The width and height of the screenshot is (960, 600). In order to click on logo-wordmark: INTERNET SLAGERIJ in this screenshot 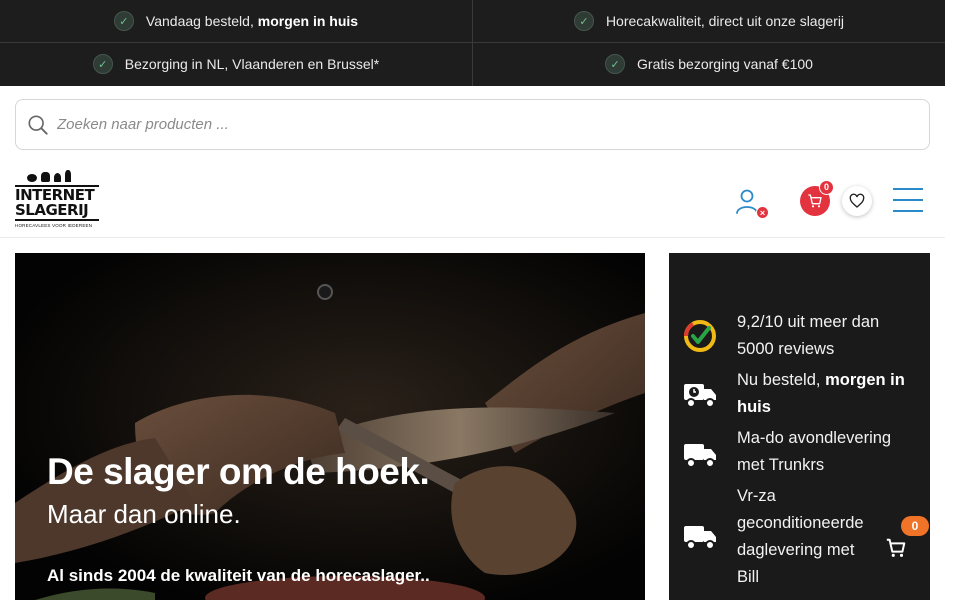, I will do `click(57, 203)`.